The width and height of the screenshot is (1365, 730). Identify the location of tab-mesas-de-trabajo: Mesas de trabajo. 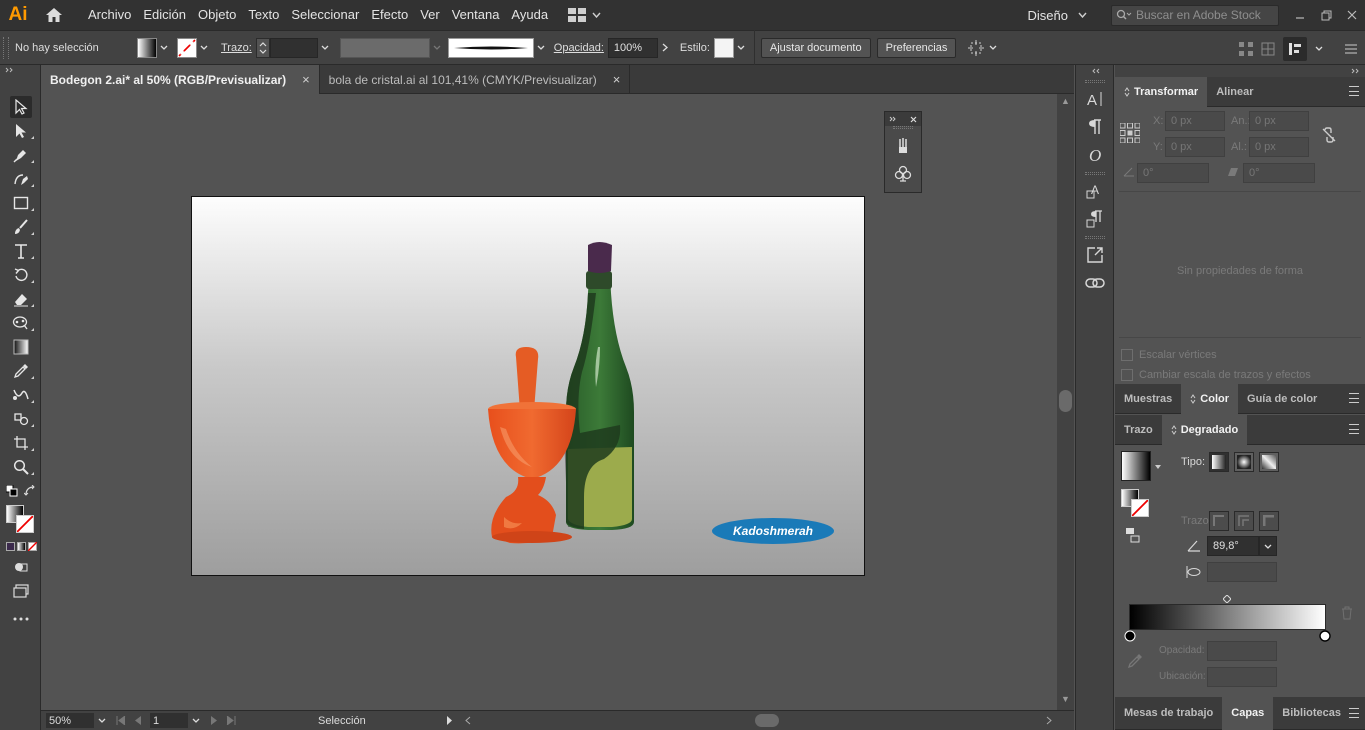
(1168, 713).